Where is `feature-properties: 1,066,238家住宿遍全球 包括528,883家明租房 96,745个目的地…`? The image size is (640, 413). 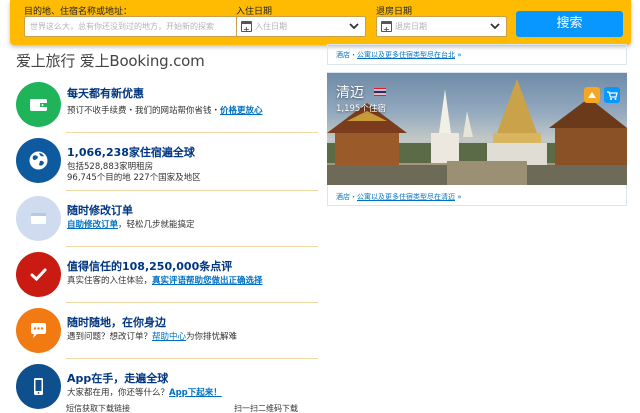 feature-properties: 1,066,238家住宿遍全球 包括528,883家明租房 96,745个目的地… is located at coordinates (167, 163).